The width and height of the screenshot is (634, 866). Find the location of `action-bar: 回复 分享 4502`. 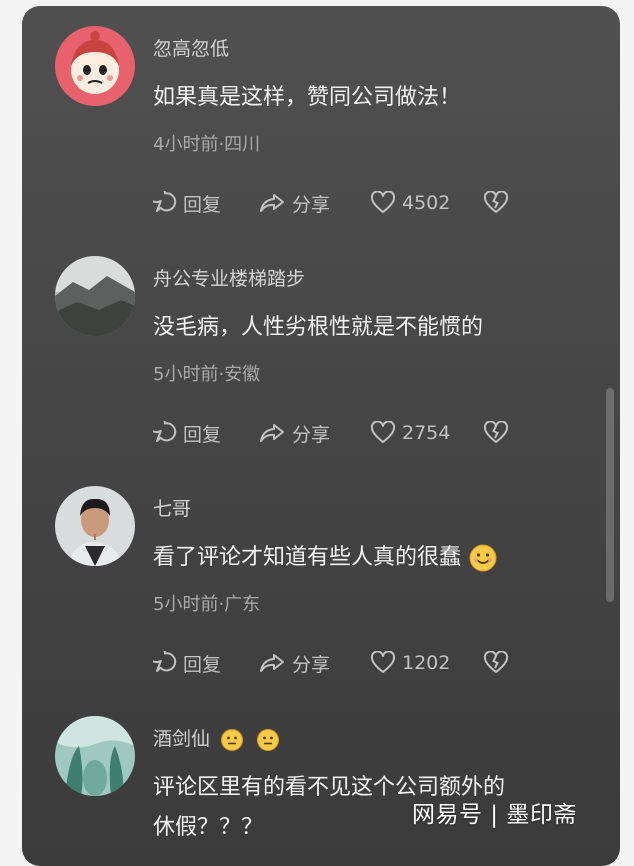

action-bar: 回复 分享 4502 is located at coordinates (331, 203).